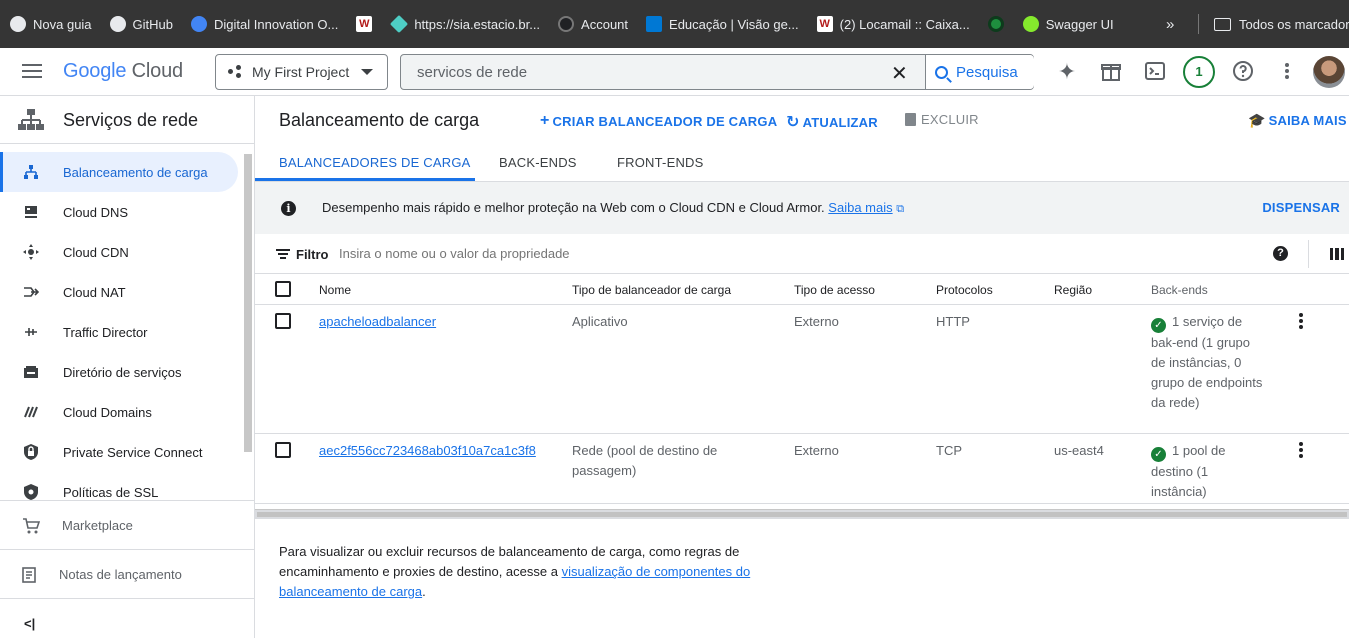 The width and height of the screenshot is (1349, 638). I want to click on more-bookmarks-icon: », so click(1170, 24).